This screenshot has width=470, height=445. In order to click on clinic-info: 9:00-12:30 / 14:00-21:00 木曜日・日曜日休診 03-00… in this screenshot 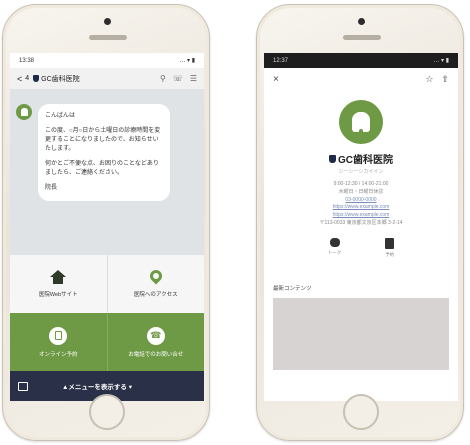, I will do `click(361, 204)`.